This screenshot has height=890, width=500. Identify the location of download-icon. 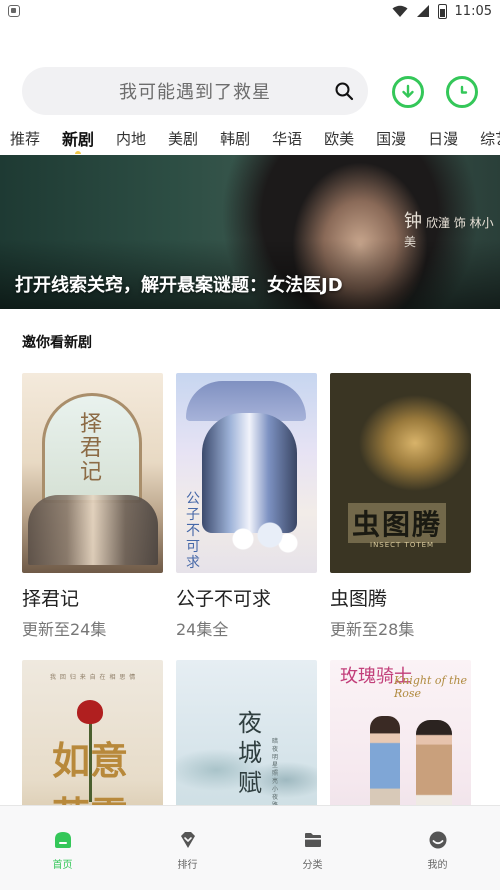
(408, 91).